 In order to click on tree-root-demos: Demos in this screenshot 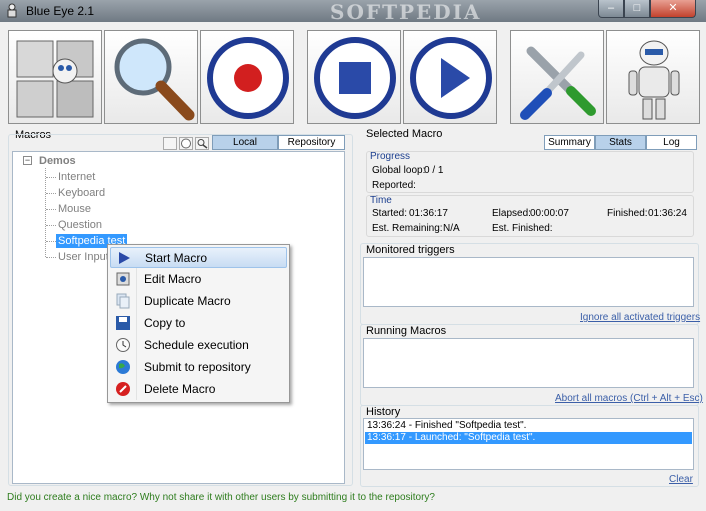, I will do `click(57, 161)`.